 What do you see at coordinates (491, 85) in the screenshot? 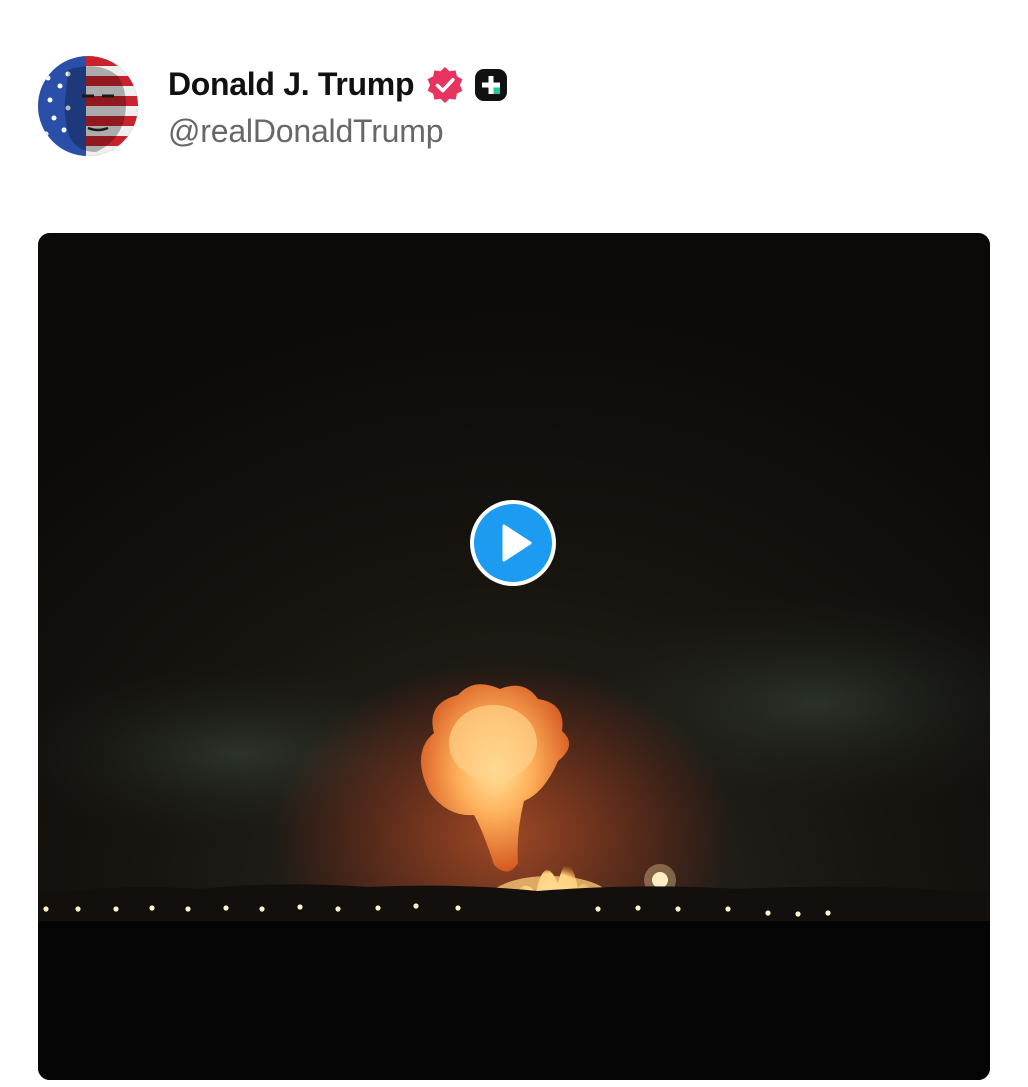
I see `plus-badge-icon` at bounding box center [491, 85].